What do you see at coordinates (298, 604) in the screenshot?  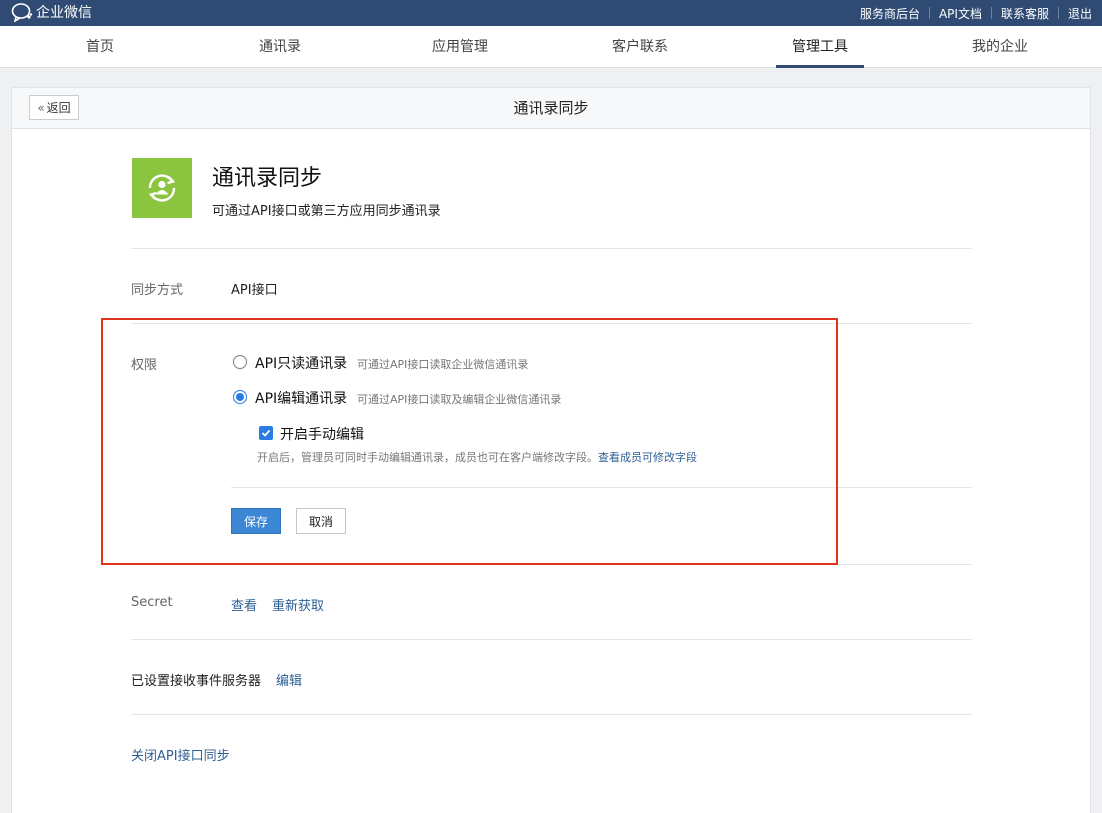 I see `refresh-secret-link: 重新获取` at bounding box center [298, 604].